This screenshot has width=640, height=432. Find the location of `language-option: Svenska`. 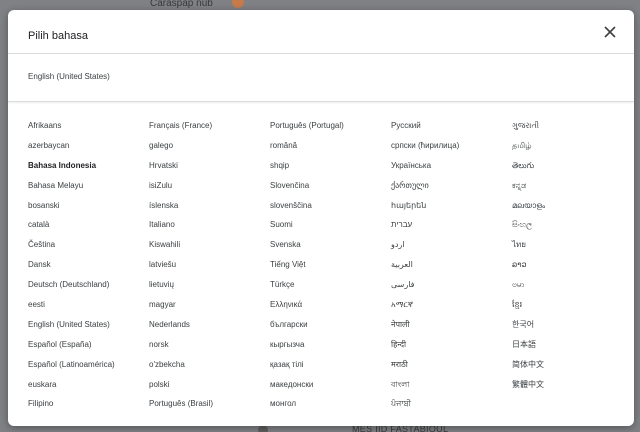

language-option: Svenska is located at coordinates (330, 249).